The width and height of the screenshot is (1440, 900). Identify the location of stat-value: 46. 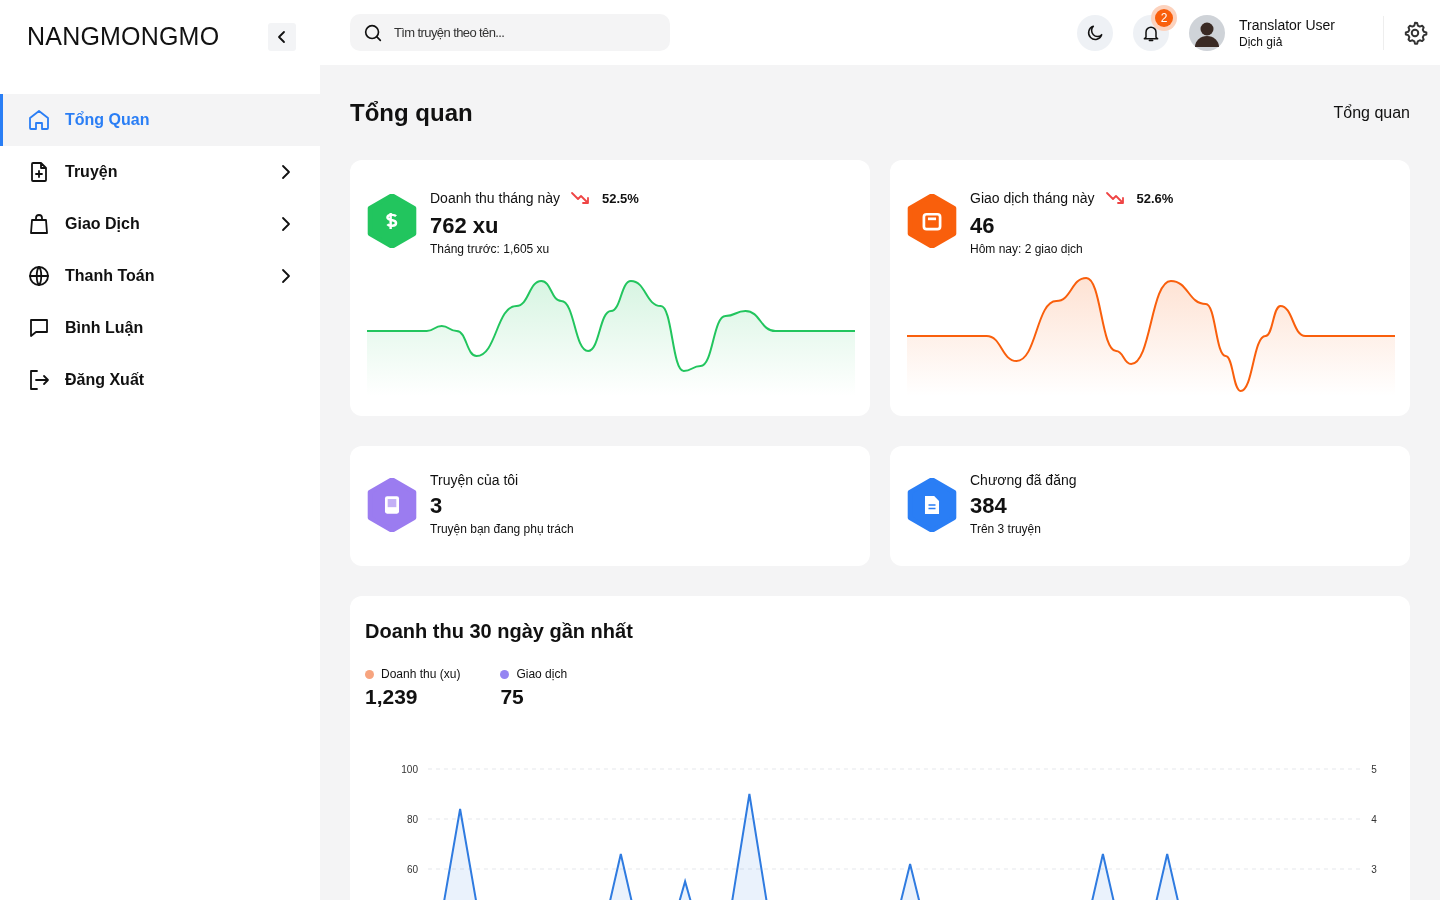
(983, 226).